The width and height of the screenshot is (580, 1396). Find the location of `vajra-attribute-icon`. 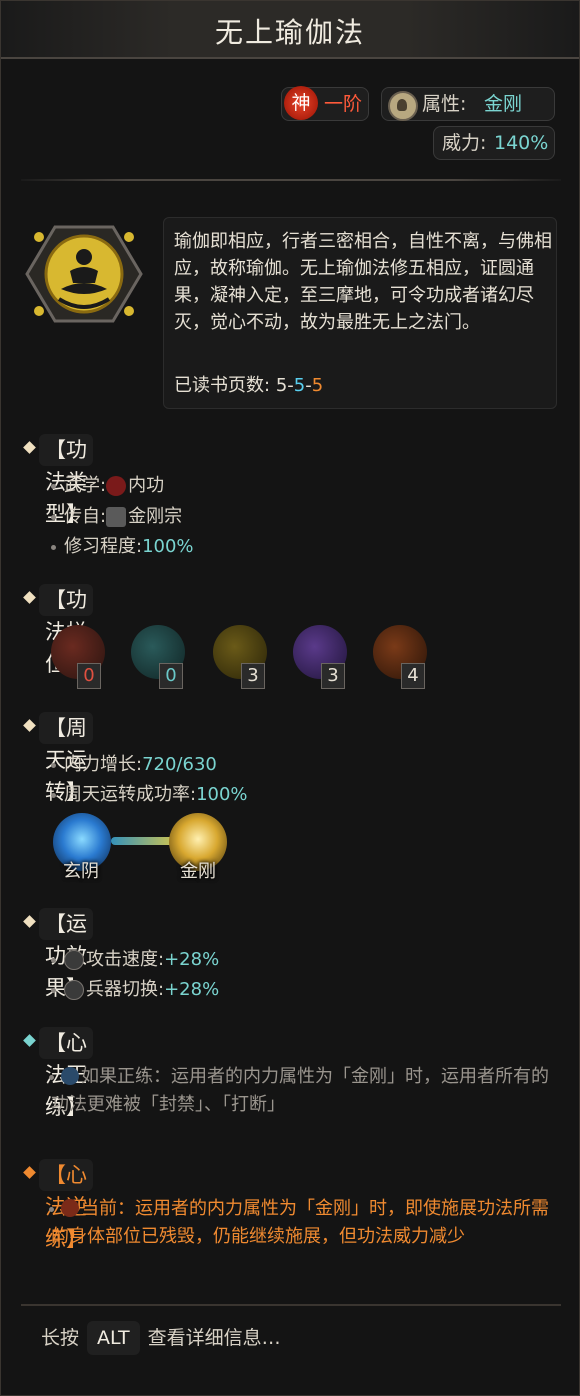

vajra-attribute-icon is located at coordinates (403, 106).